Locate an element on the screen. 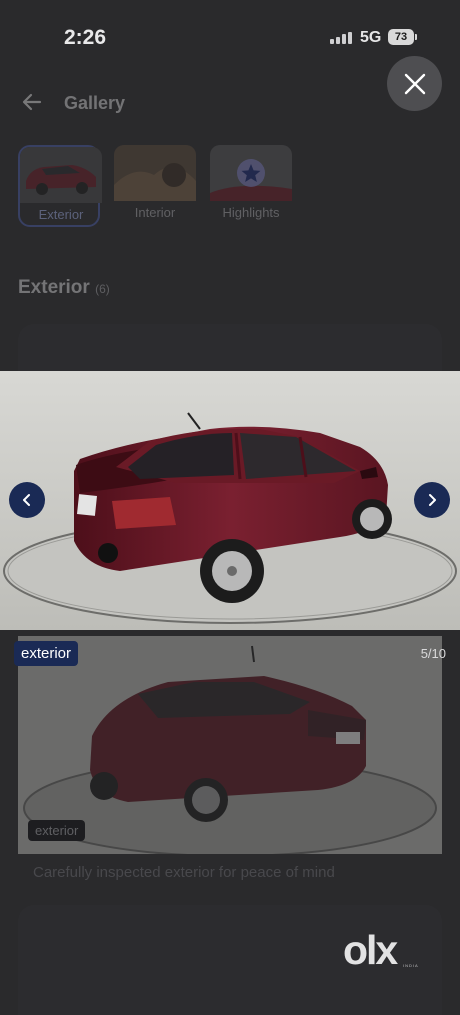 The image size is (460, 1015). gallery-header: Gallery is located at coordinates (230, 103).